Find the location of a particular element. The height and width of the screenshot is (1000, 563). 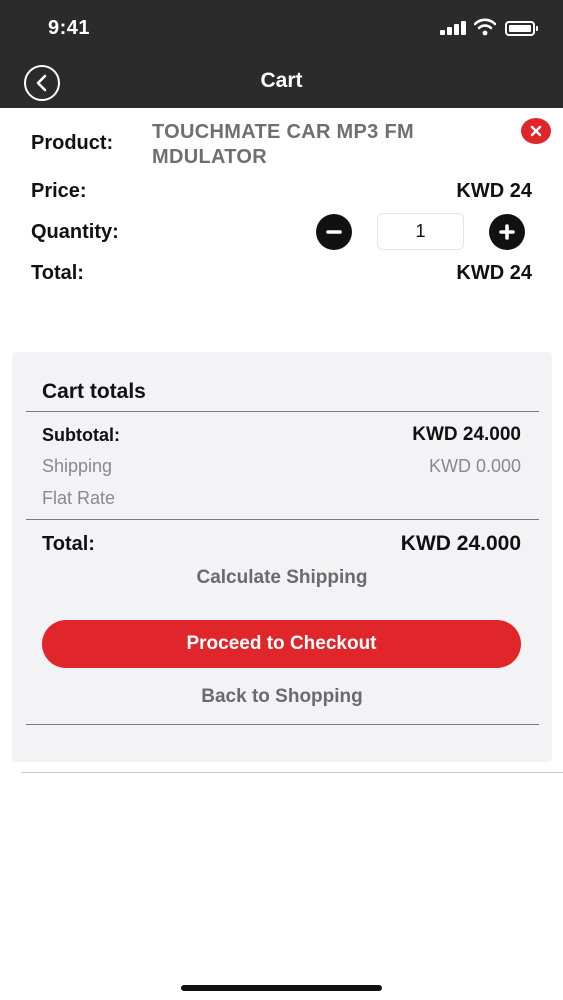

page-title: Cart is located at coordinates (281, 80).